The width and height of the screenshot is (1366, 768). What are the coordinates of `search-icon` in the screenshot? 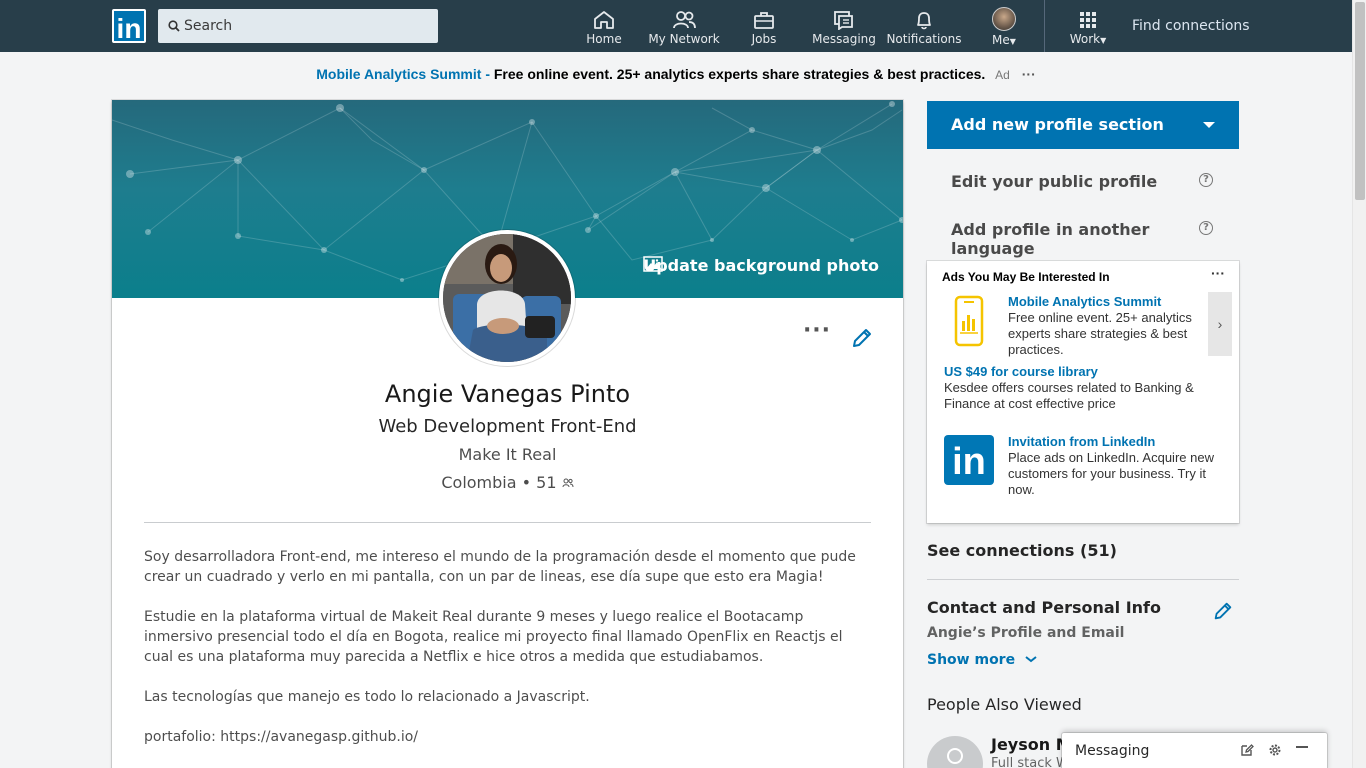 It's located at (174, 26).